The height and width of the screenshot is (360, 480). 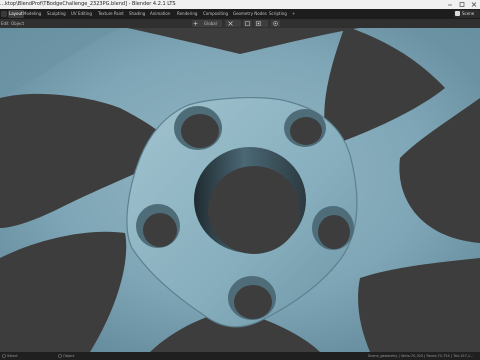 What do you see at coordinates (215, 14) in the screenshot?
I see `tab-compositing: Compositing` at bounding box center [215, 14].